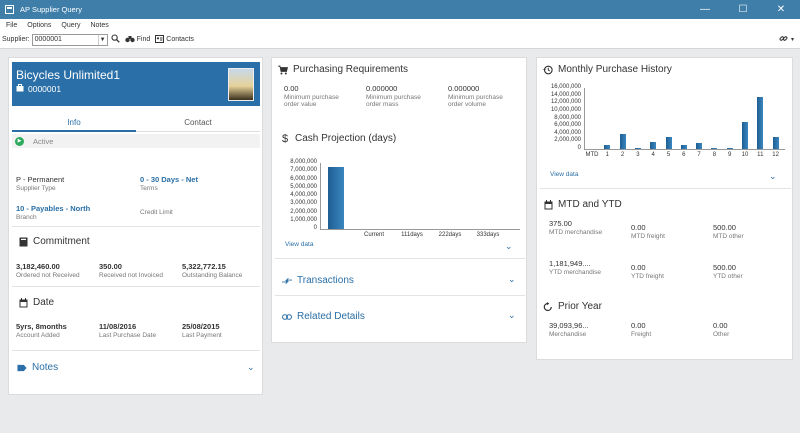 The image size is (800, 433). Describe the element at coordinates (564, 174) in the screenshot. I see `monthly-view-data-link: View data` at that location.